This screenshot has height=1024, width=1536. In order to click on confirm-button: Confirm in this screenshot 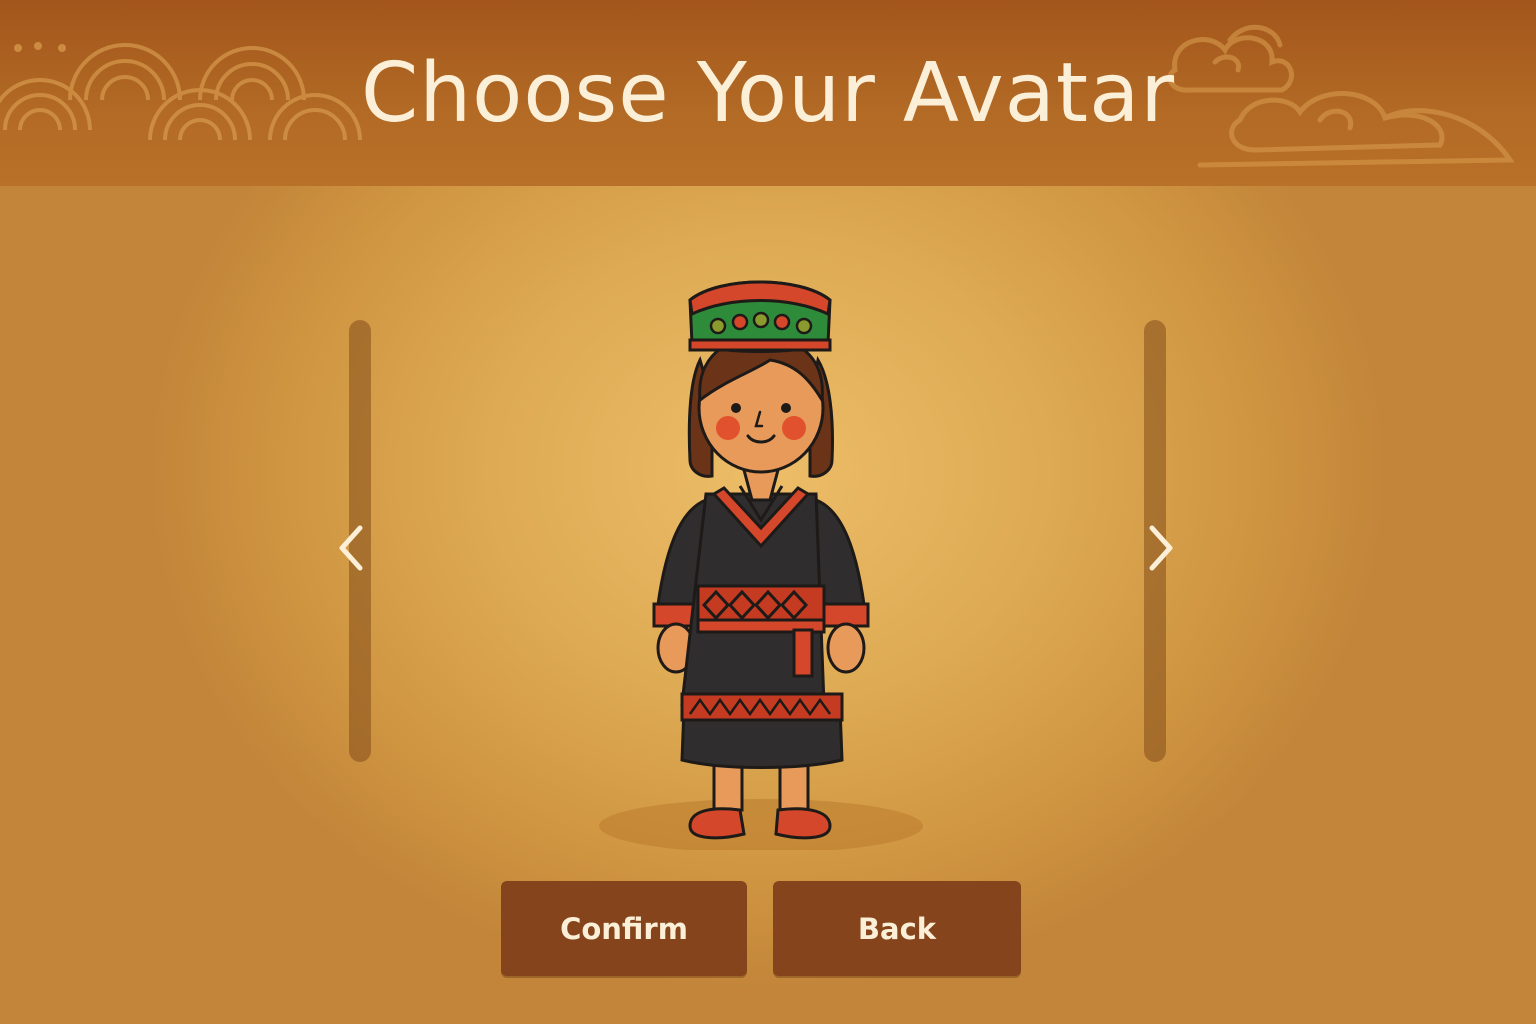, I will do `click(624, 928)`.